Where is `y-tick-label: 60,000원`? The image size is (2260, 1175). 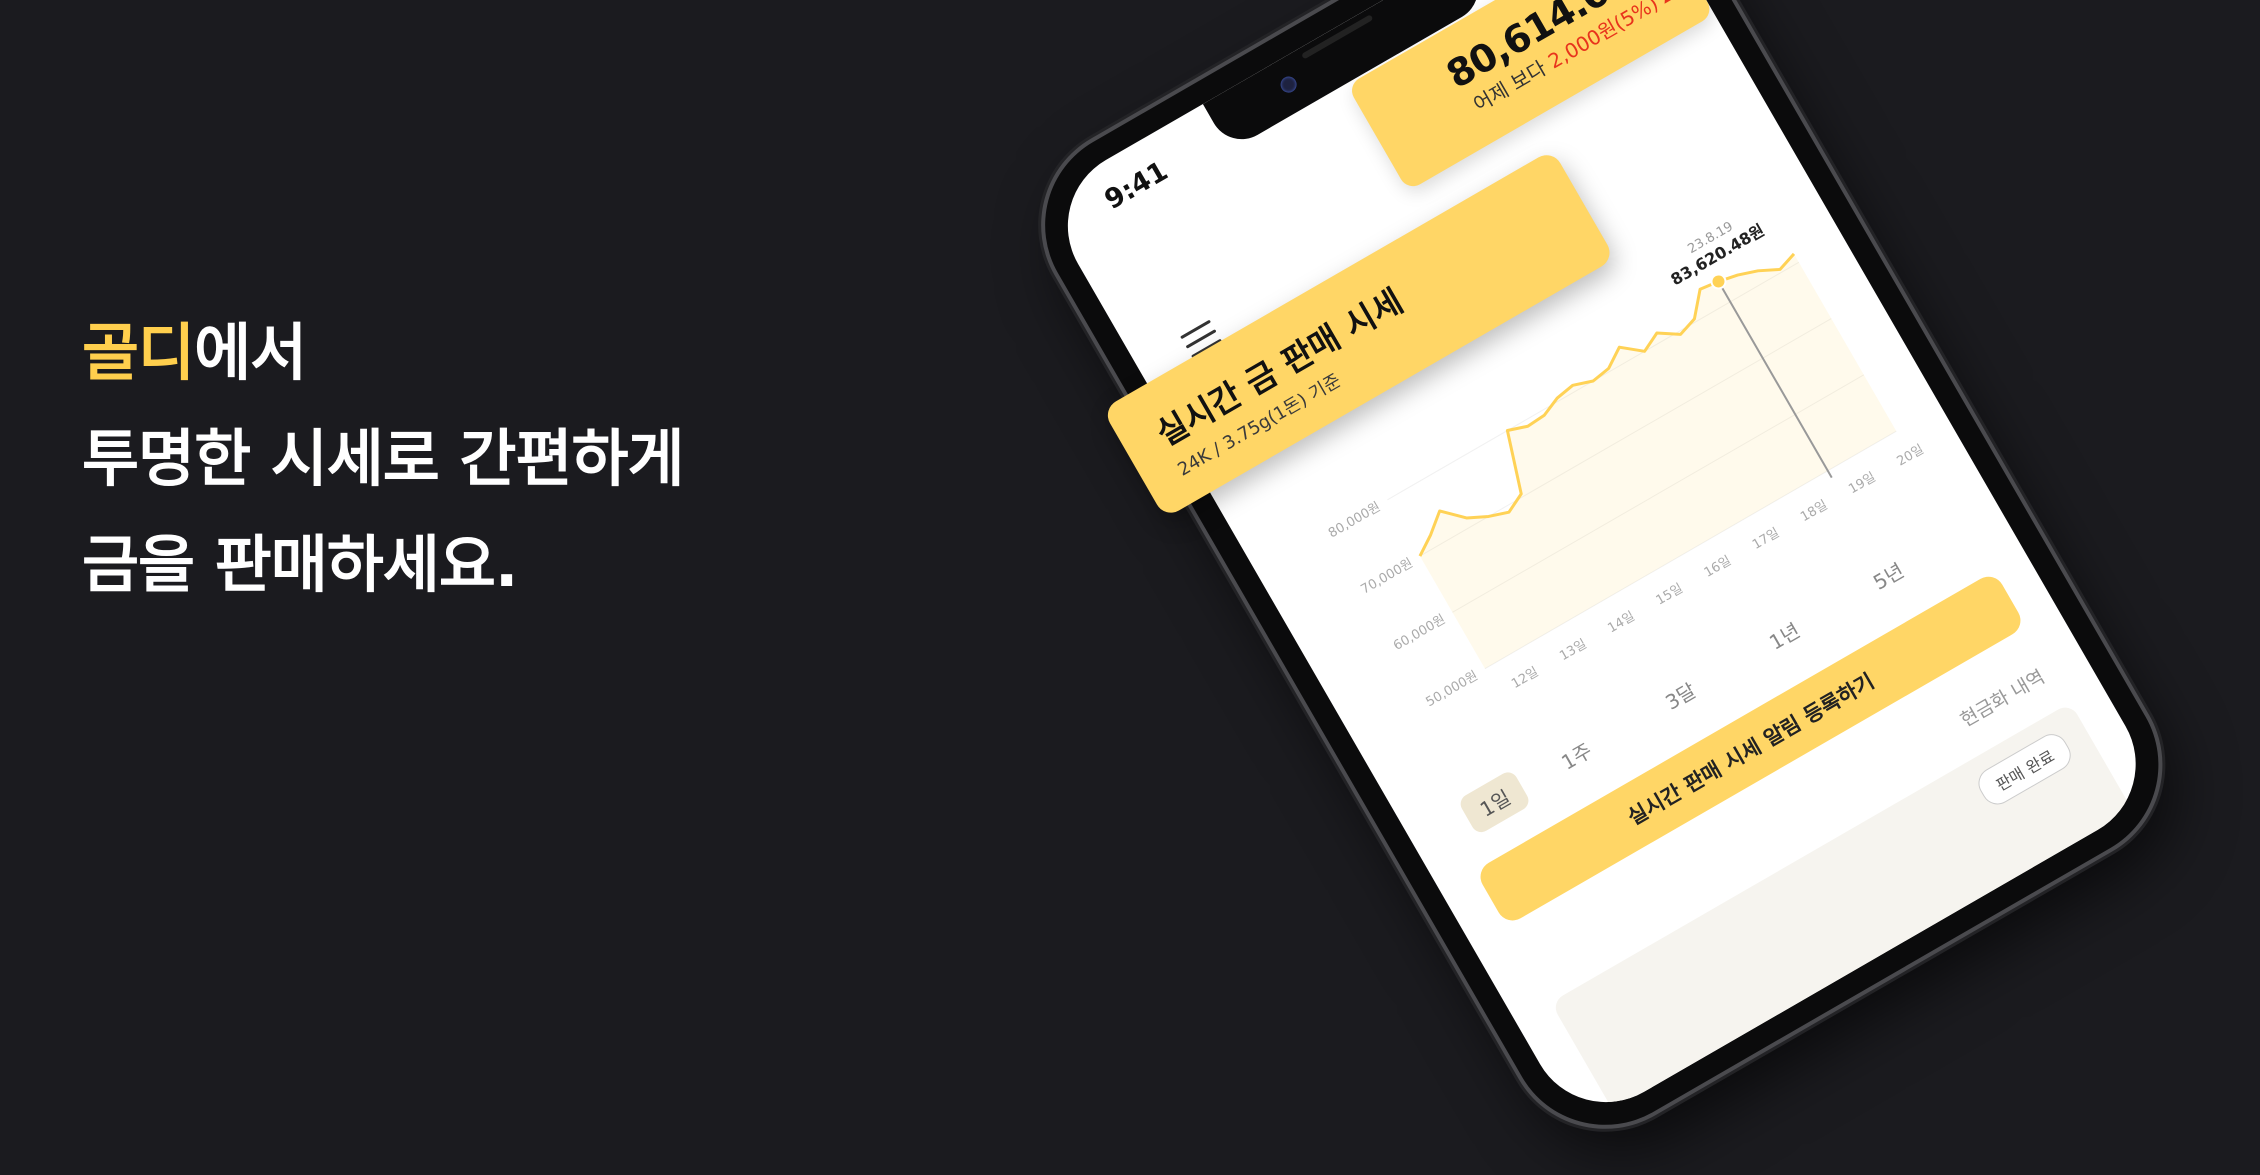
y-tick-label: 60,000원 is located at coordinates (1419, 633).